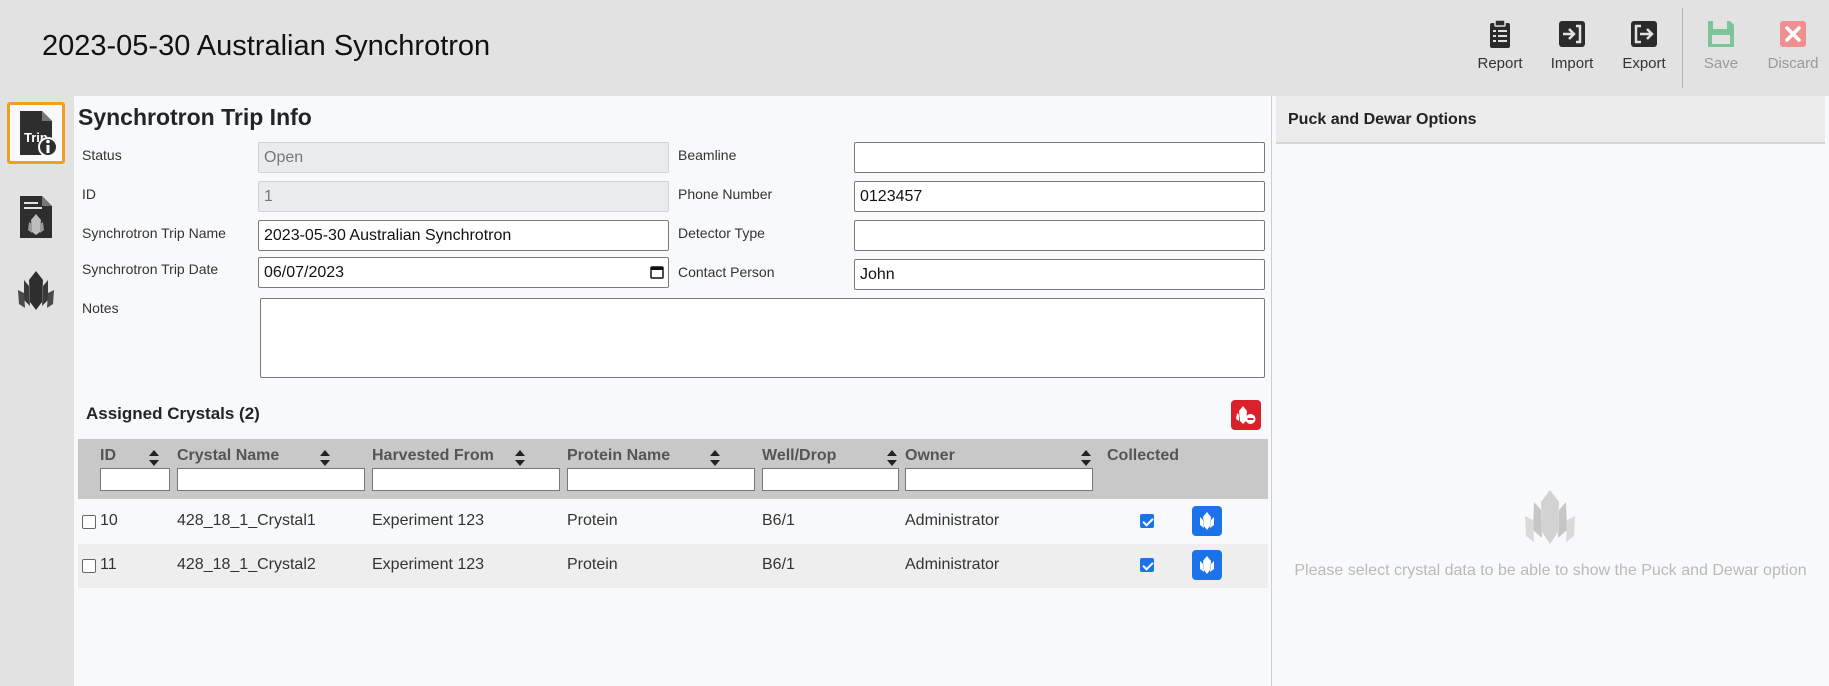 The height and width of the screenshot is (686, 1829). What do you see at coordinates (108, 564) in the screenshot?
I see `cell-id: 11` at bounding box center [108, 564].